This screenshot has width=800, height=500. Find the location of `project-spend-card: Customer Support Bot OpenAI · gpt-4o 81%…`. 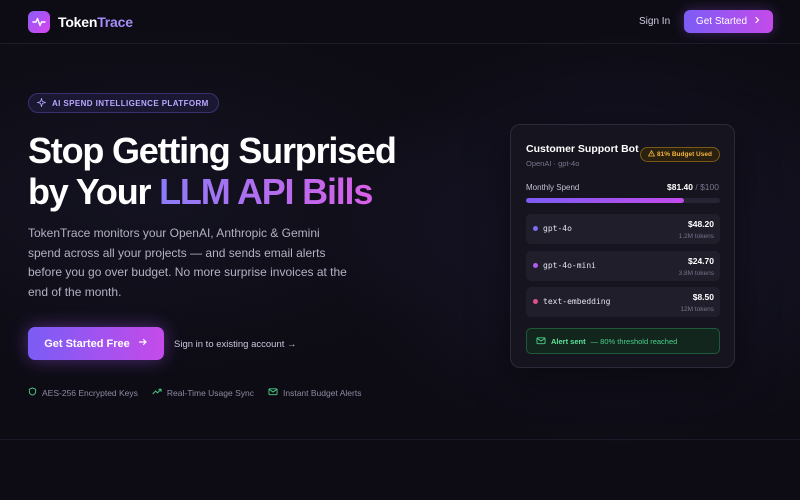

project-spend-card: Customer Support Bot OpenAI · gpt-4o 81%… is located at coordinates (622, 246).